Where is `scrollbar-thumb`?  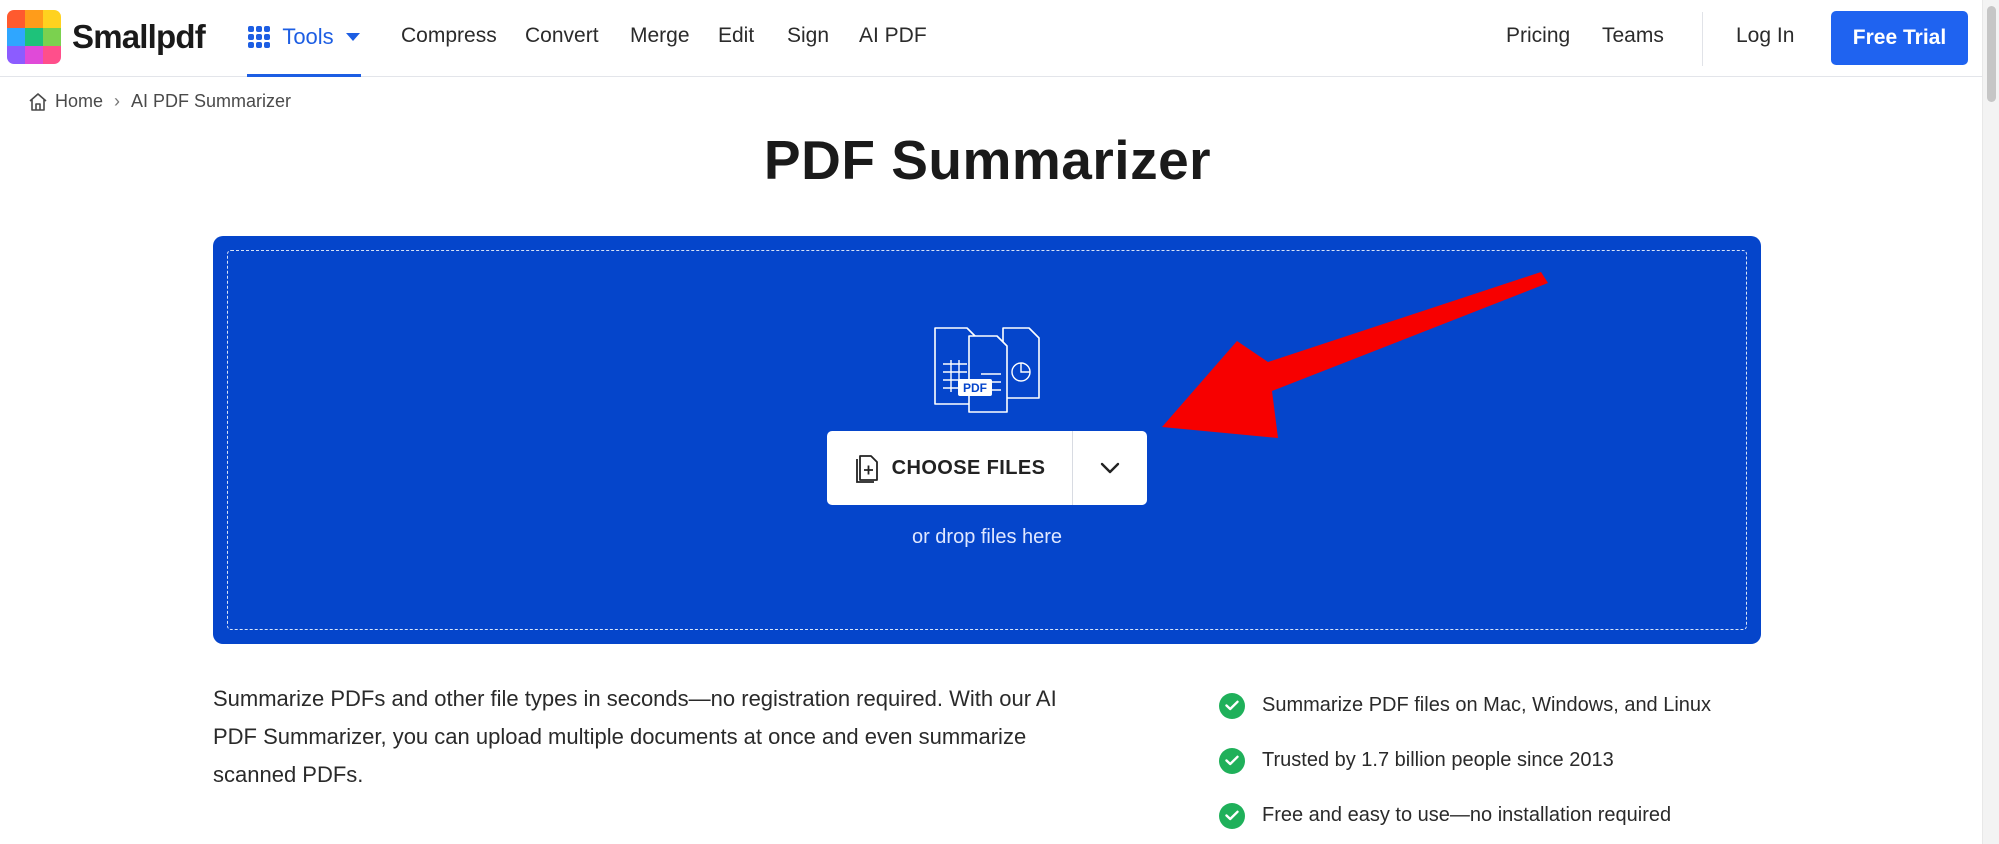
scrollbar-thumb is located at coordinates (1991, 54).